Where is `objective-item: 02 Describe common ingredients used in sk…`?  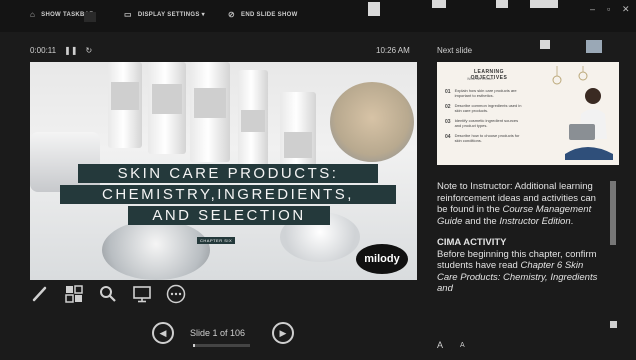
objective-item: 02 Describe common ingredients used in sk… is located at coordinates (483, 108).